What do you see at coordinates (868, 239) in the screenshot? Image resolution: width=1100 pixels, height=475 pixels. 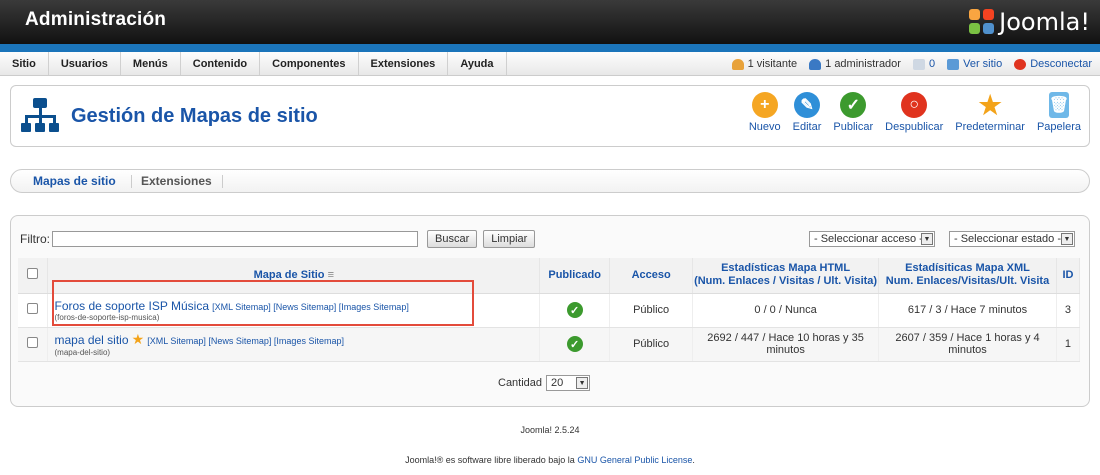 I see `access-select-value: - Seleccionar acceso -` at bounding box center [868, 239].